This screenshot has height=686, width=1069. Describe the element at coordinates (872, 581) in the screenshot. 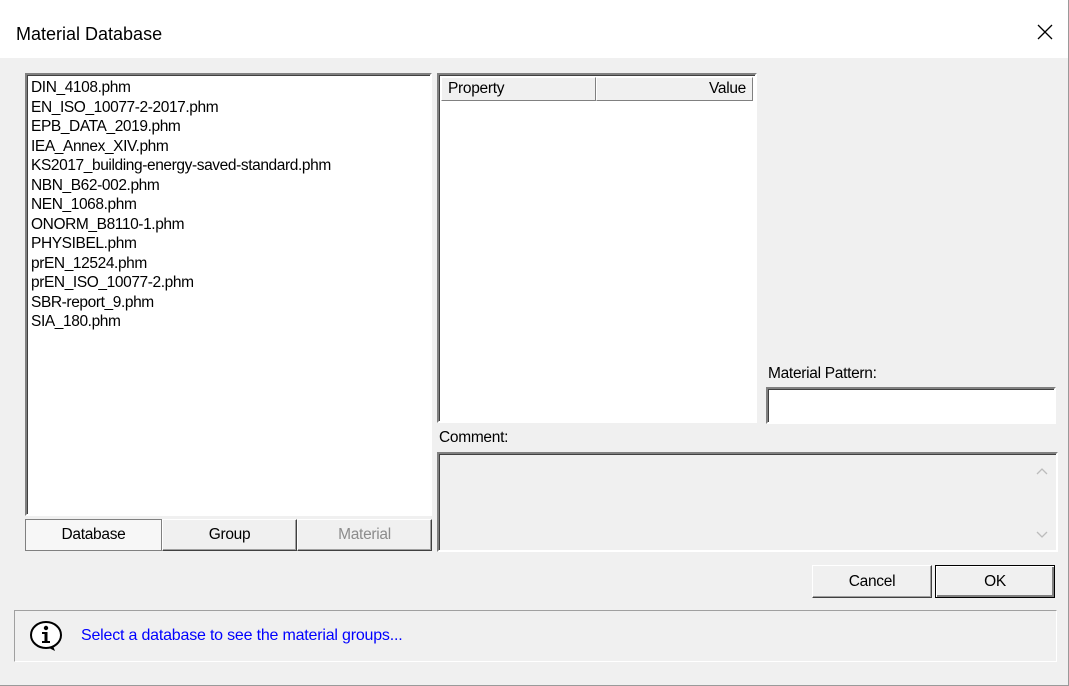

I see `cancel-button: Cancel` at that location.